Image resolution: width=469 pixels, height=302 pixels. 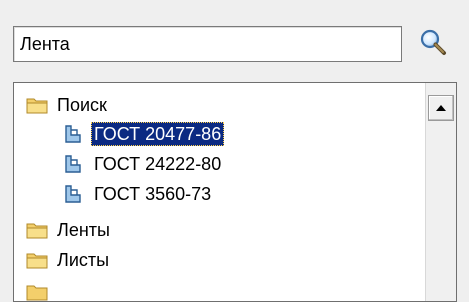 I want to click on tree-item-label: ГОСТ 3560-73, so click(x=153, y=194).